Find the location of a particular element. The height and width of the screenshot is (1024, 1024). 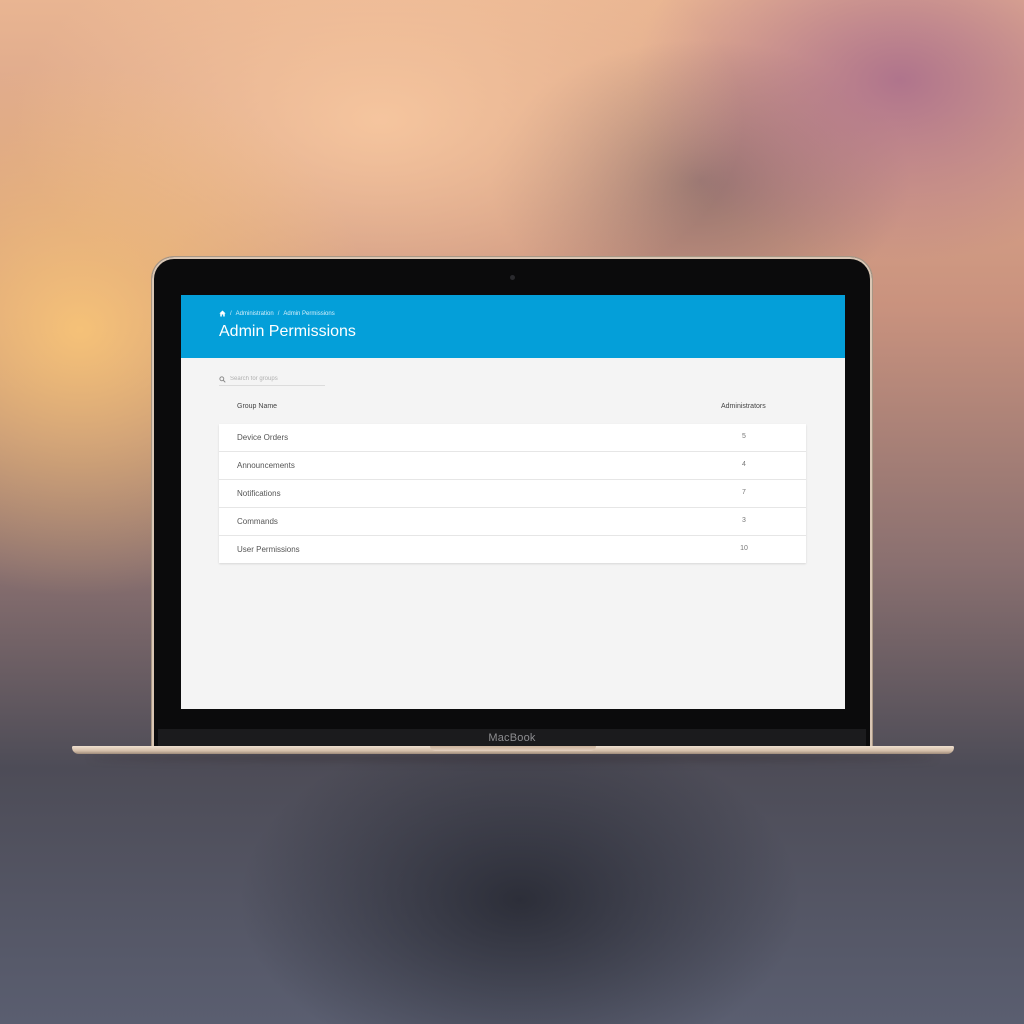

admin-count: 5 is located at coordinates (744, 436).